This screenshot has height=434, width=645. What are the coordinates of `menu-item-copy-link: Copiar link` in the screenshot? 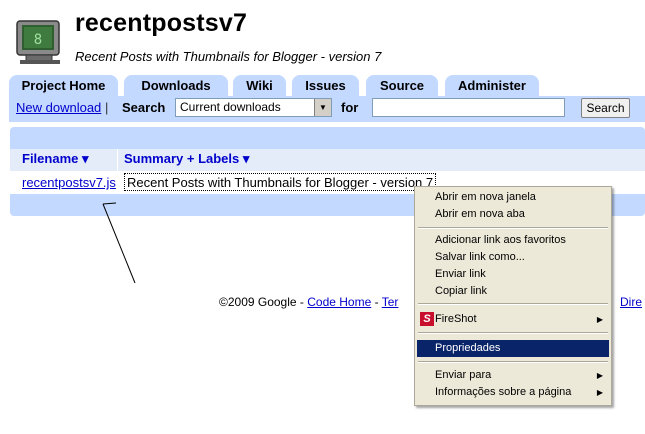 It's located at (513, 291).